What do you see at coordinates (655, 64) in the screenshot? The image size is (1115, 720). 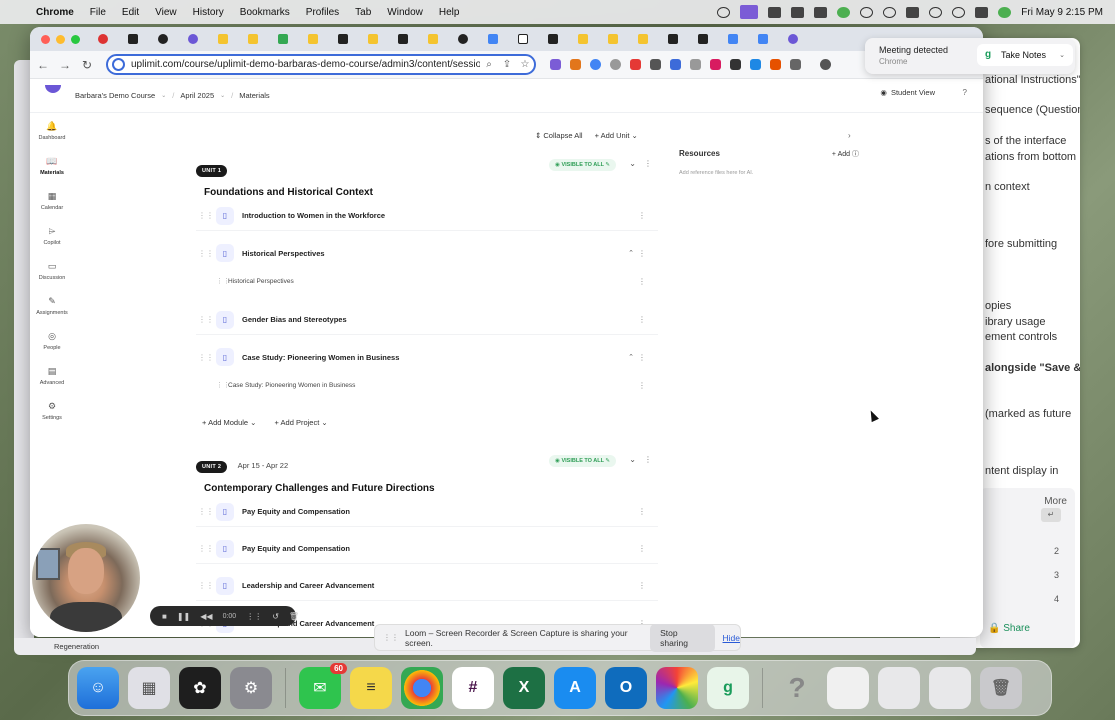 I see `crop-icon` at bounding box center [655, 64].